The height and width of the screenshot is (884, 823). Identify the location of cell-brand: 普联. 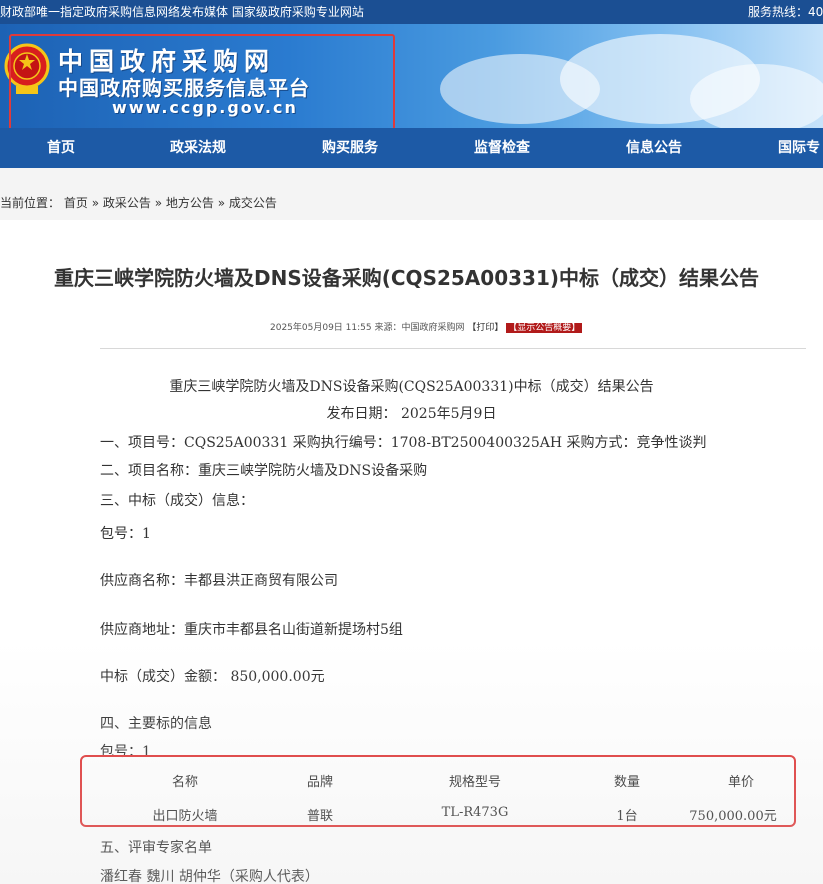
(319, 816).